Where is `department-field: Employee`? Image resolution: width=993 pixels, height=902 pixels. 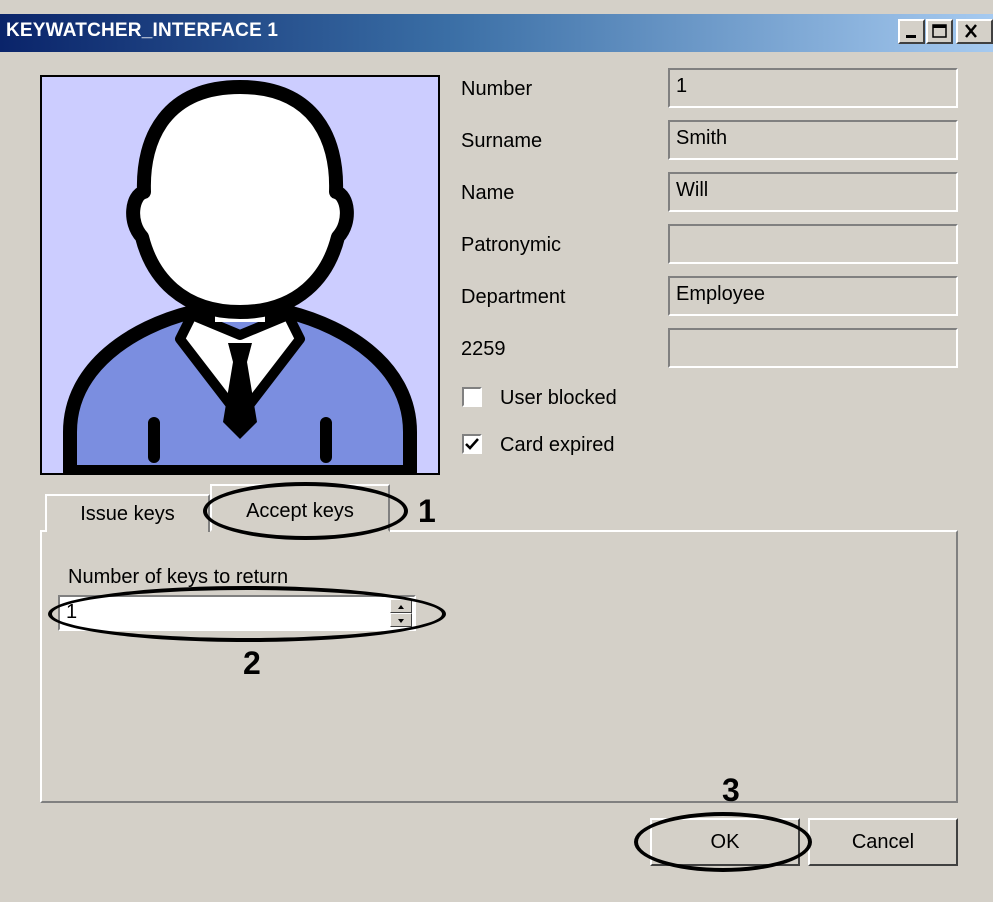
department-field: Employee is located at coordinates (813, 296).